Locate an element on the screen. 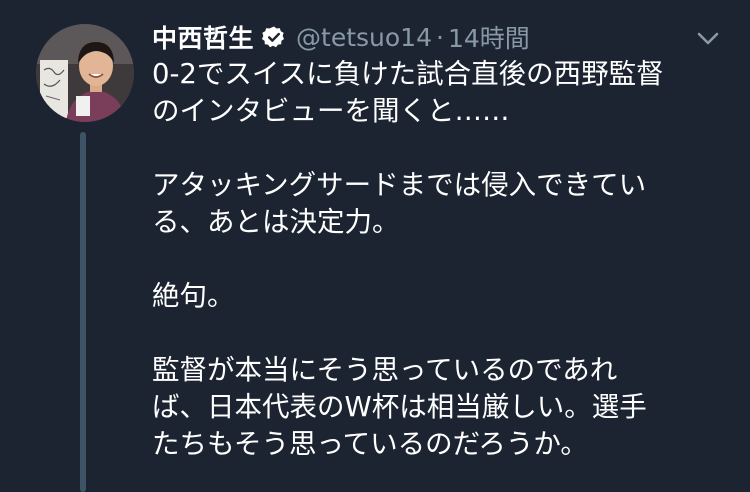  author-name: 中西哲生 is located at coordinates (203, 37).